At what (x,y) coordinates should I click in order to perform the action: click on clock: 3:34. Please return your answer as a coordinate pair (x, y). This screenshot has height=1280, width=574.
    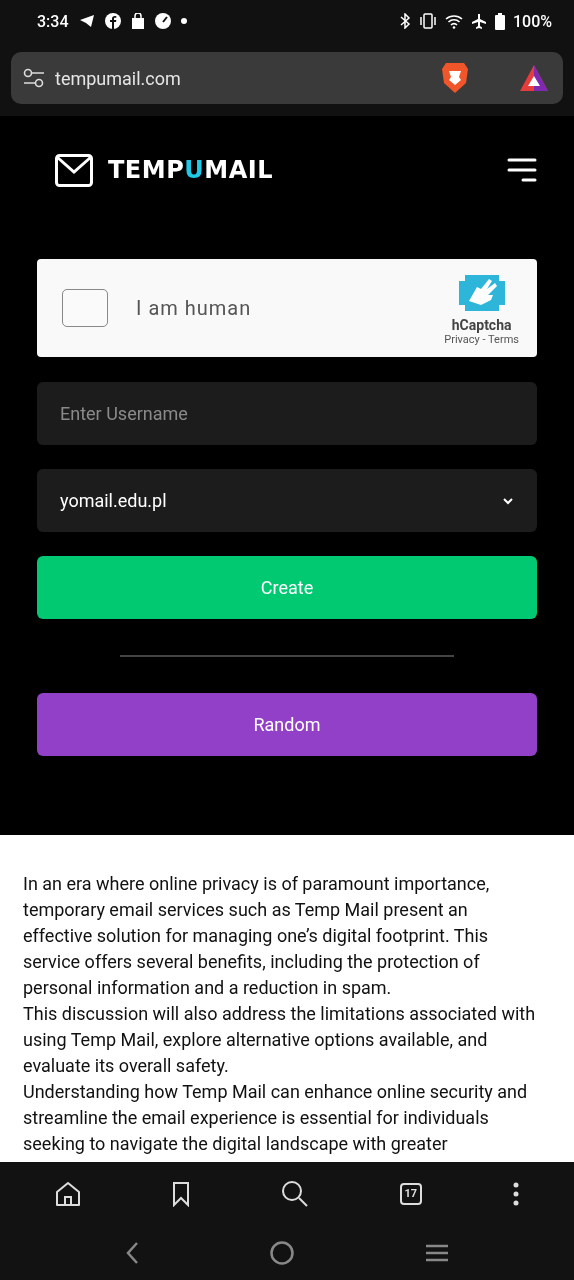
    Looking at the image, I should click on (53, 21).